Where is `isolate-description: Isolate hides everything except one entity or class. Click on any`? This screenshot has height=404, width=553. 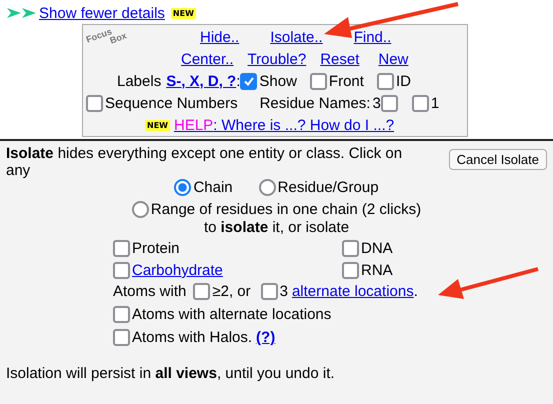 isolate-description: Isolate hides everything except one entity or class. Click on any is located at coordinates (205, 162).